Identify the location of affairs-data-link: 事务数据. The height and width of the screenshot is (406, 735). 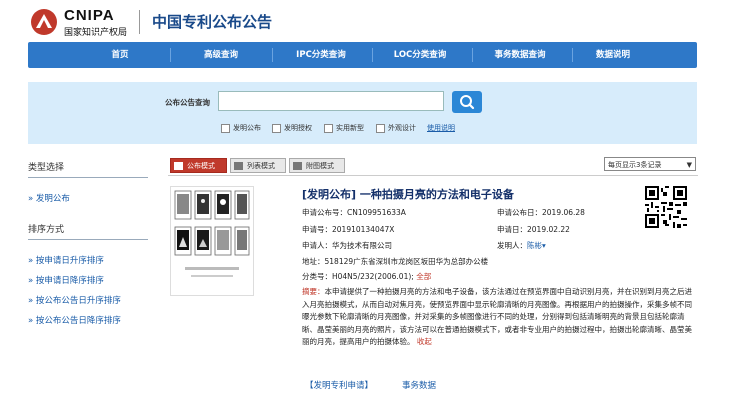
(419, 385).